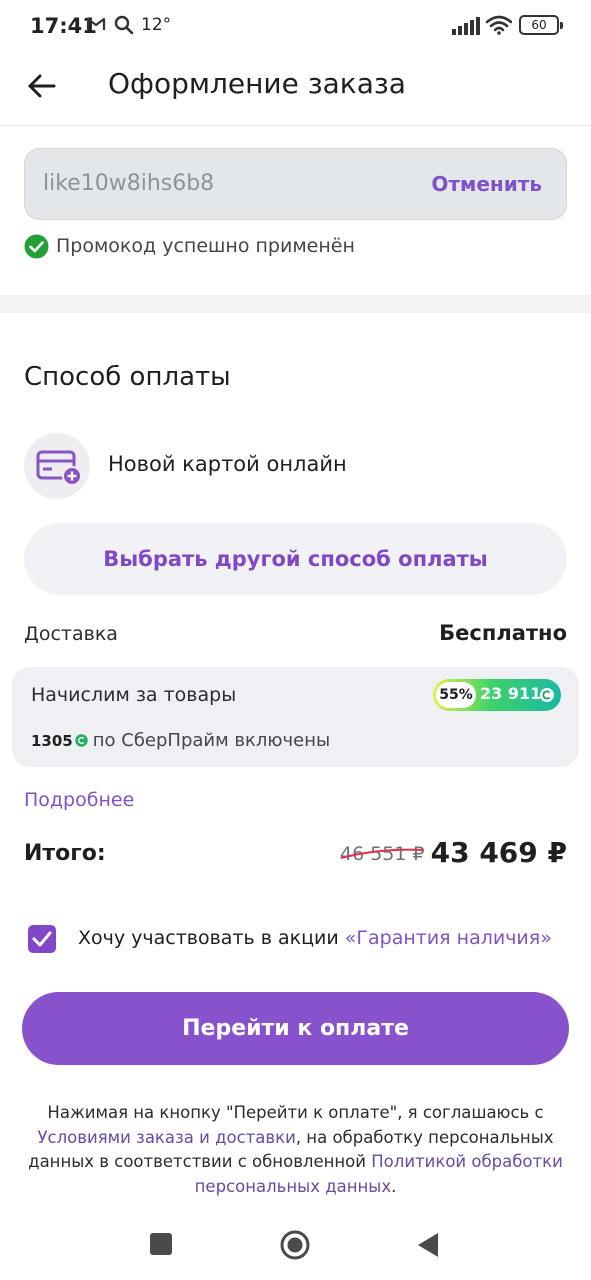 The height and width of the screenshot is (1280, 591). What do you see at coordinates (227, 464) in the screenshot?
I see `payment-method-label: Новой картой онлайн` at bounding box center [227, 464].